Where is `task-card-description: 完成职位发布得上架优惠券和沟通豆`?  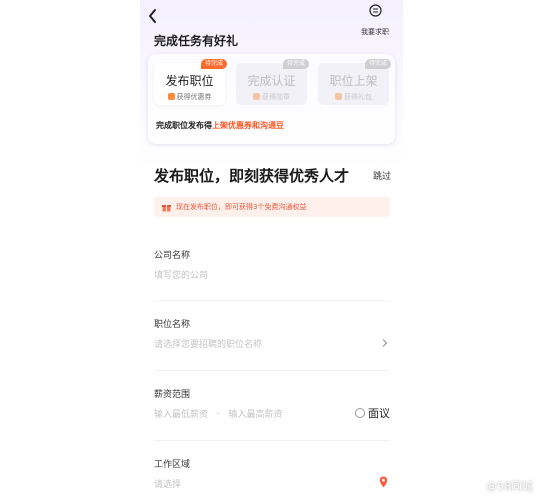
task-card-description: 完成职位发布得上架优惠券和沟通豆 is located at coordinates (220, 125).